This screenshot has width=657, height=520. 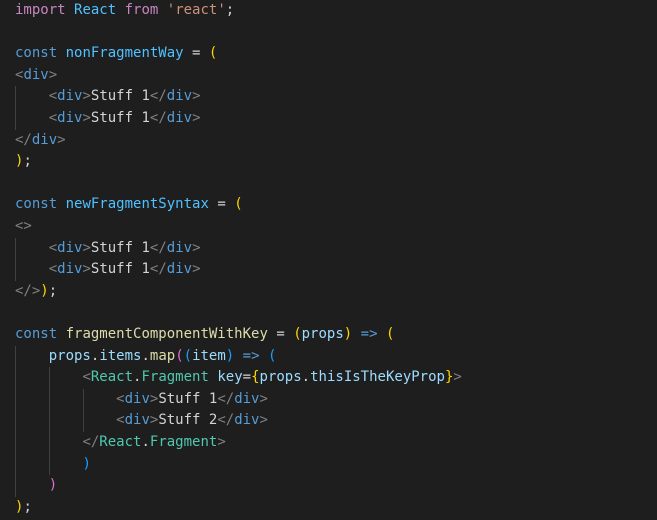 I want to click on code-token: from, so click(x=141, y=10).